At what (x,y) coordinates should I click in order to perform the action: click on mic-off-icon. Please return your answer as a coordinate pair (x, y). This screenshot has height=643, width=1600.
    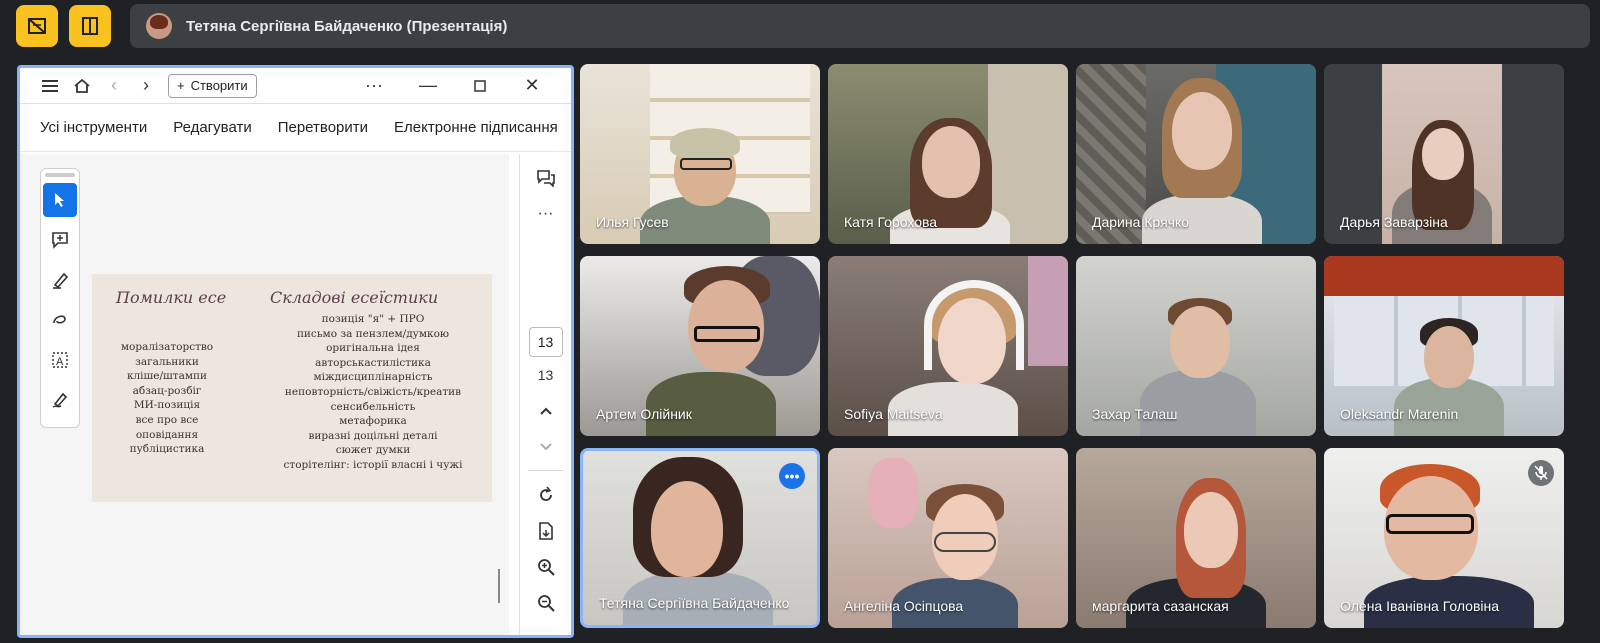
    Looking at the image, I should click on (1541, 472).